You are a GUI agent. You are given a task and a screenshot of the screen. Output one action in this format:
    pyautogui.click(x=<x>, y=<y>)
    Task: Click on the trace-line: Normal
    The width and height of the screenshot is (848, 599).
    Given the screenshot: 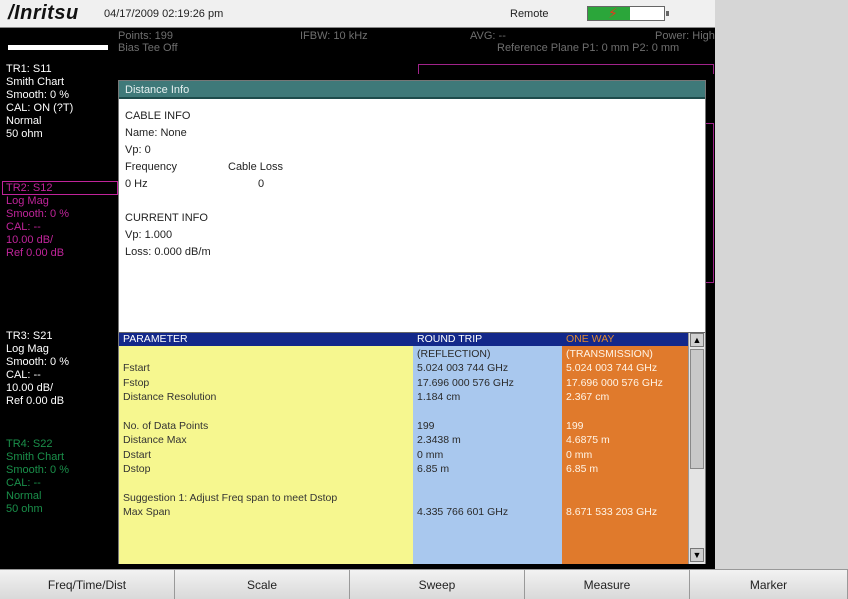 What is the action you would take?
    pyautogui.click(x=24, y=121)
    